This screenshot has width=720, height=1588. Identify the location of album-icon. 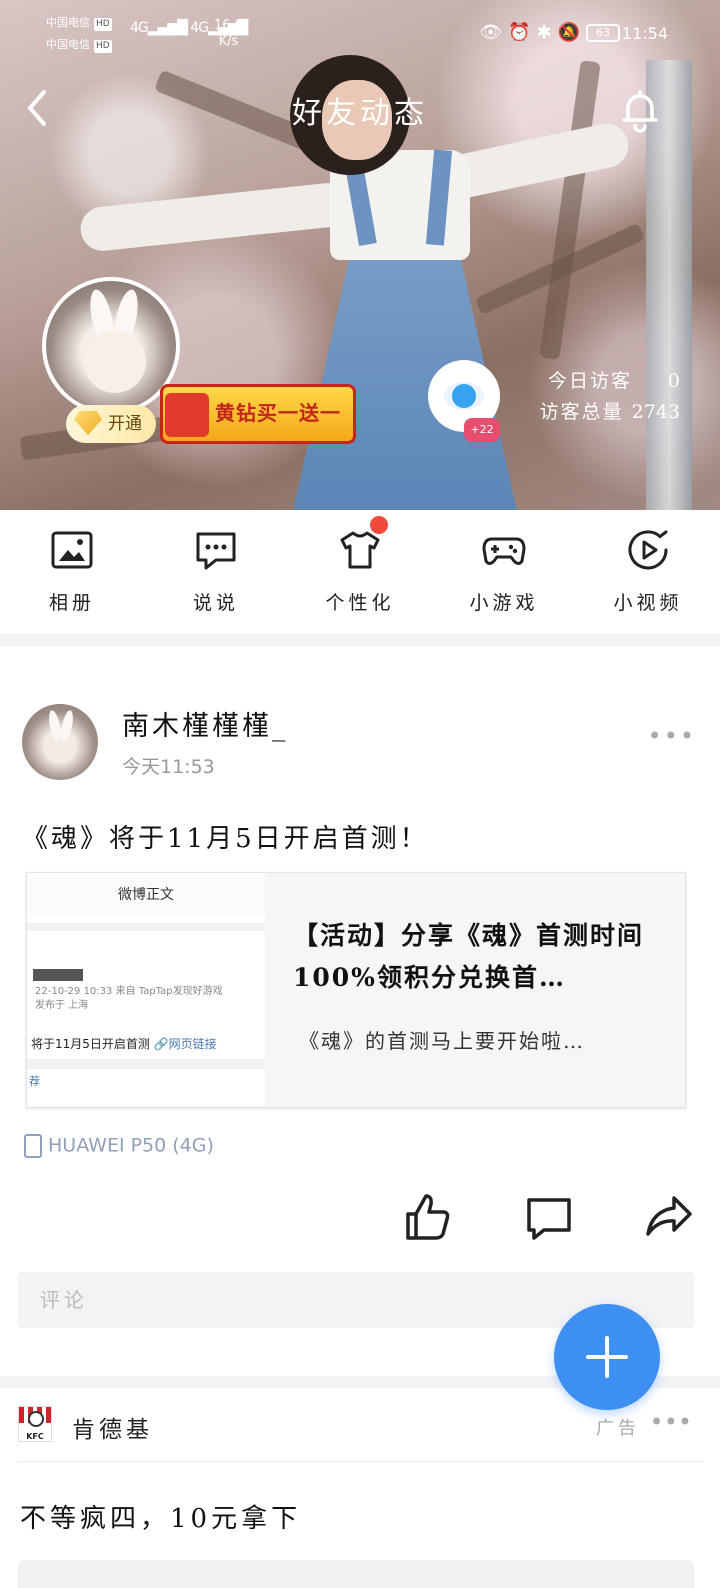
(72, 550).